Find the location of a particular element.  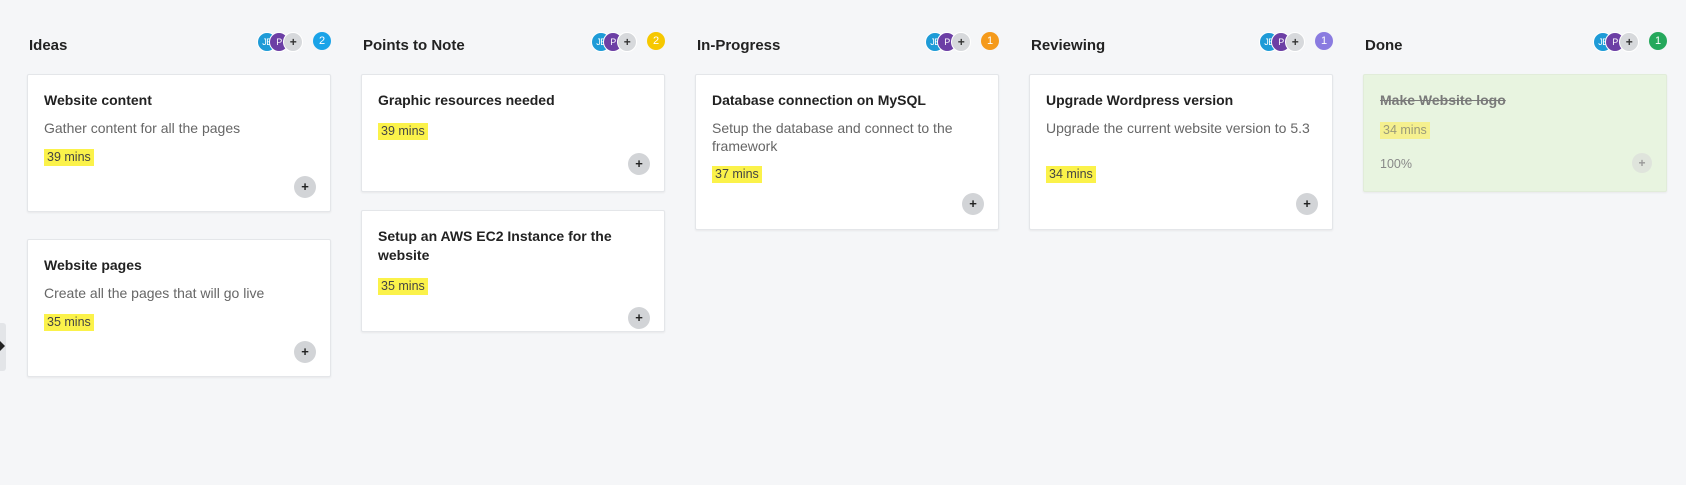

column-header: Ideas JE P + 2 is located at coordinates (179, 45).